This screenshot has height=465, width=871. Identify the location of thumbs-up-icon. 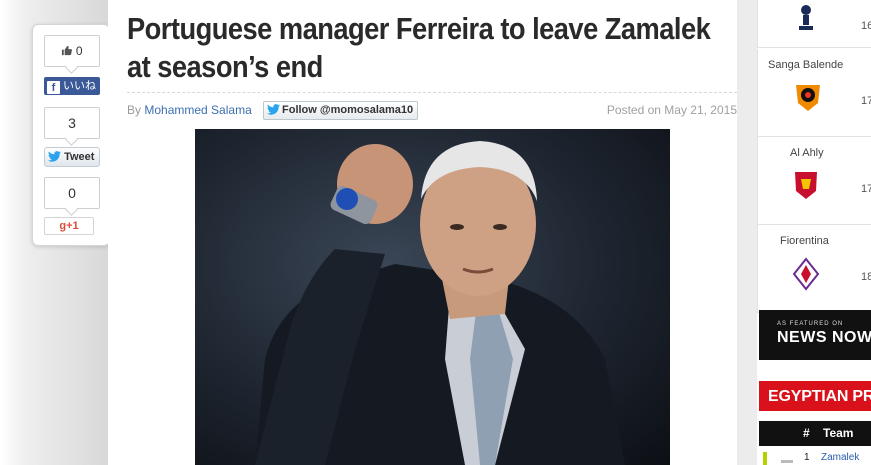
(67, 52).